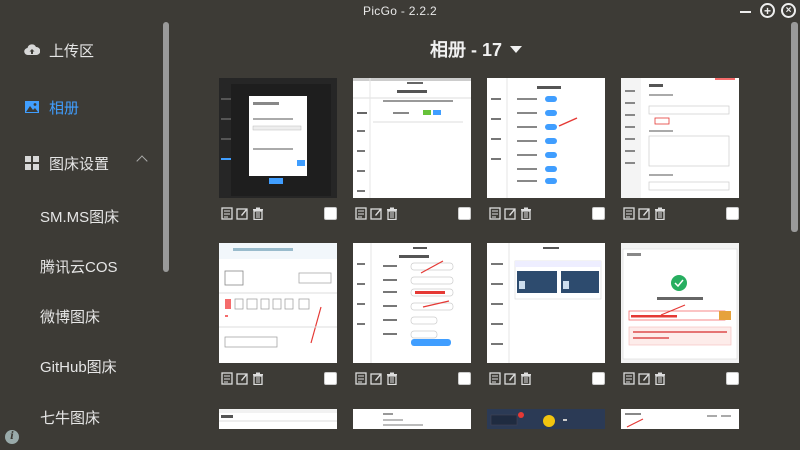 The width and height of the screenshot is (800, 450). Describe the element at coordinates (767, 10) in the screenshot. I see `maximize-icon: +` at that location.